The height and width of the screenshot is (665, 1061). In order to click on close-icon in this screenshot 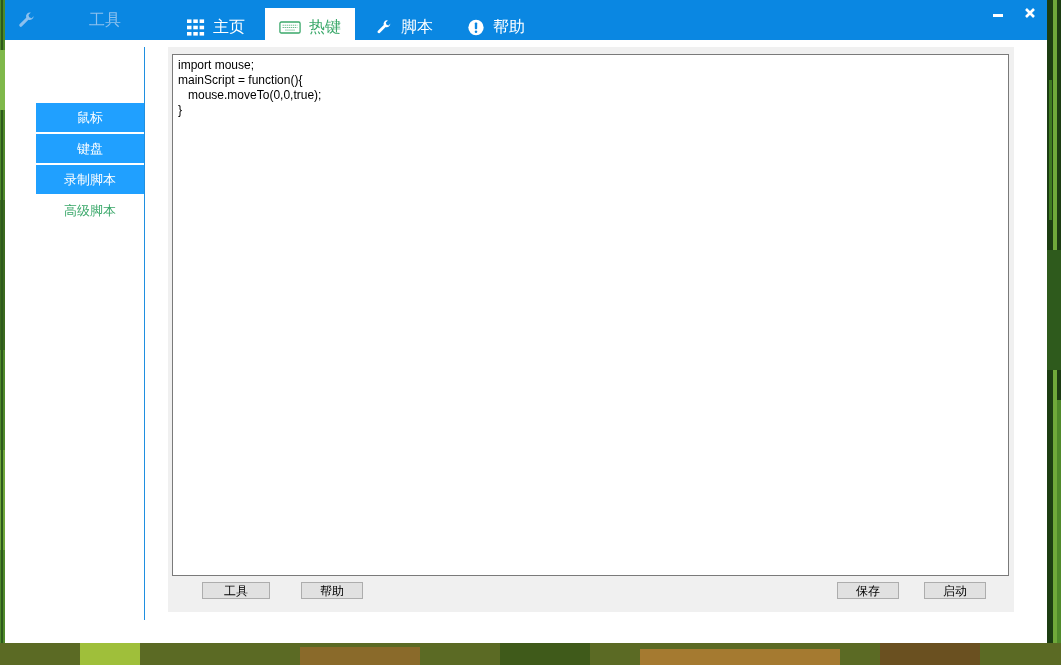, I will do `click(1030, 13)`.